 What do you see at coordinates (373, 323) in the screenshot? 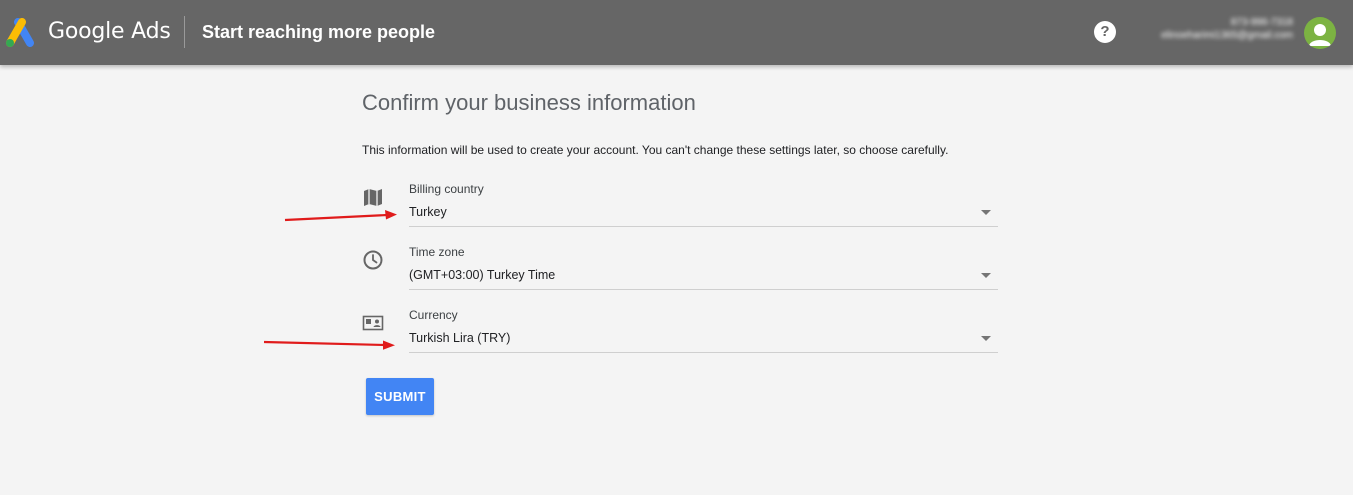
I see `currency-card-icon` at bounding box center [373, 323].